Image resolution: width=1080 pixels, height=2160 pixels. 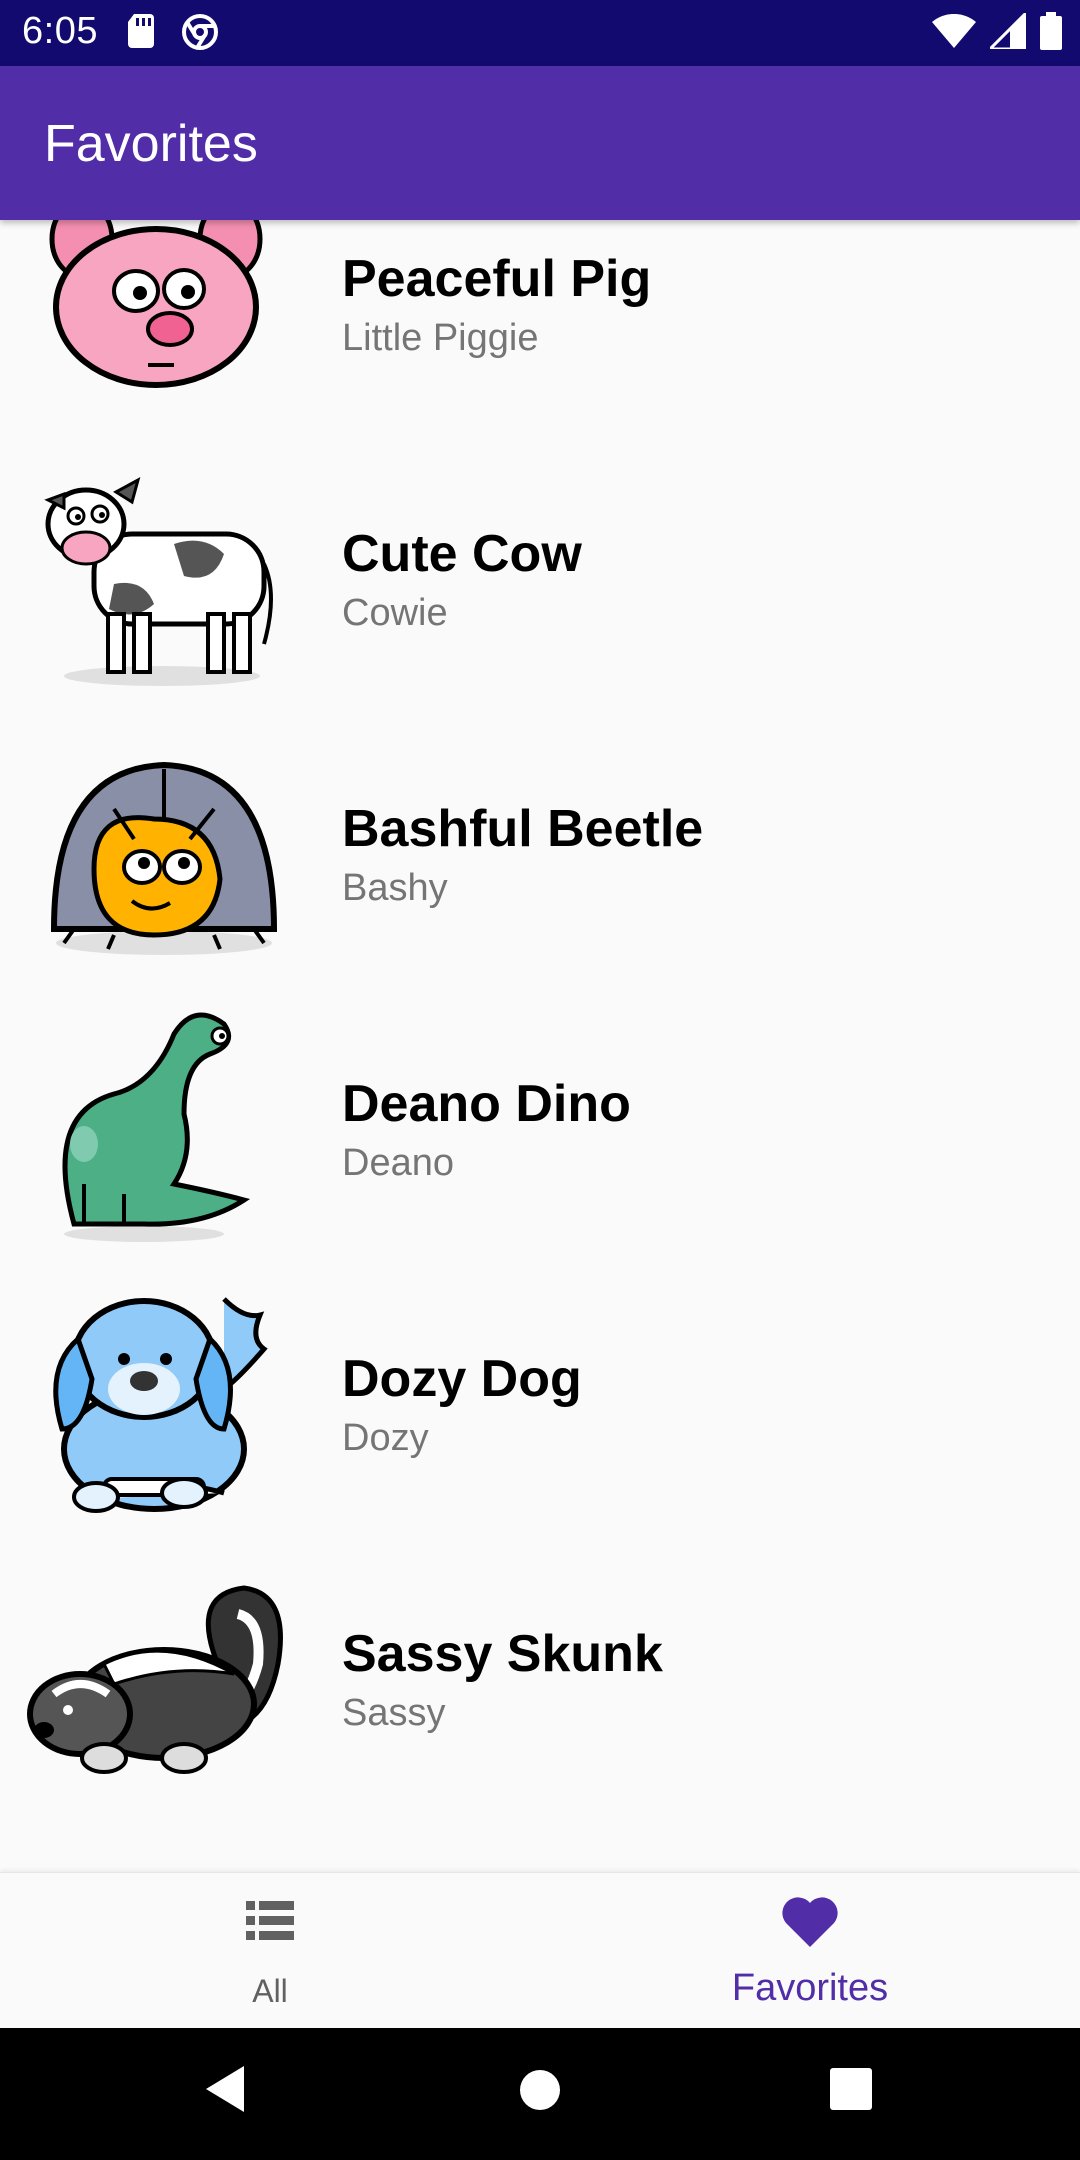 I want to click on animal-nickname: Deano, so click(x=398, y=1163).